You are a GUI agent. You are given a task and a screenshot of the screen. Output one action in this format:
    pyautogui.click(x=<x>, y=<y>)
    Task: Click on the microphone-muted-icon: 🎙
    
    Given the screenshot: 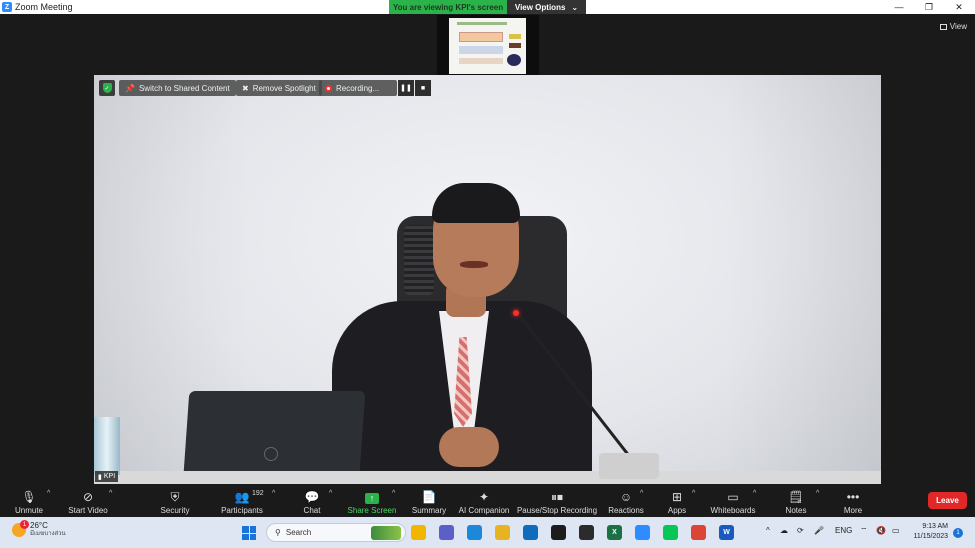 What is the action you would take?
    pyautogui.click(x=29, y=497)
    